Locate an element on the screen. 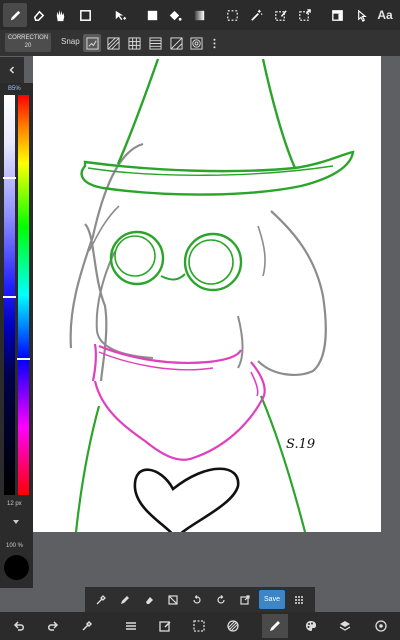 Image resolution: width=400 pixels, height=640 pixels. move-tool-icon is located at coordinates (119, 15).